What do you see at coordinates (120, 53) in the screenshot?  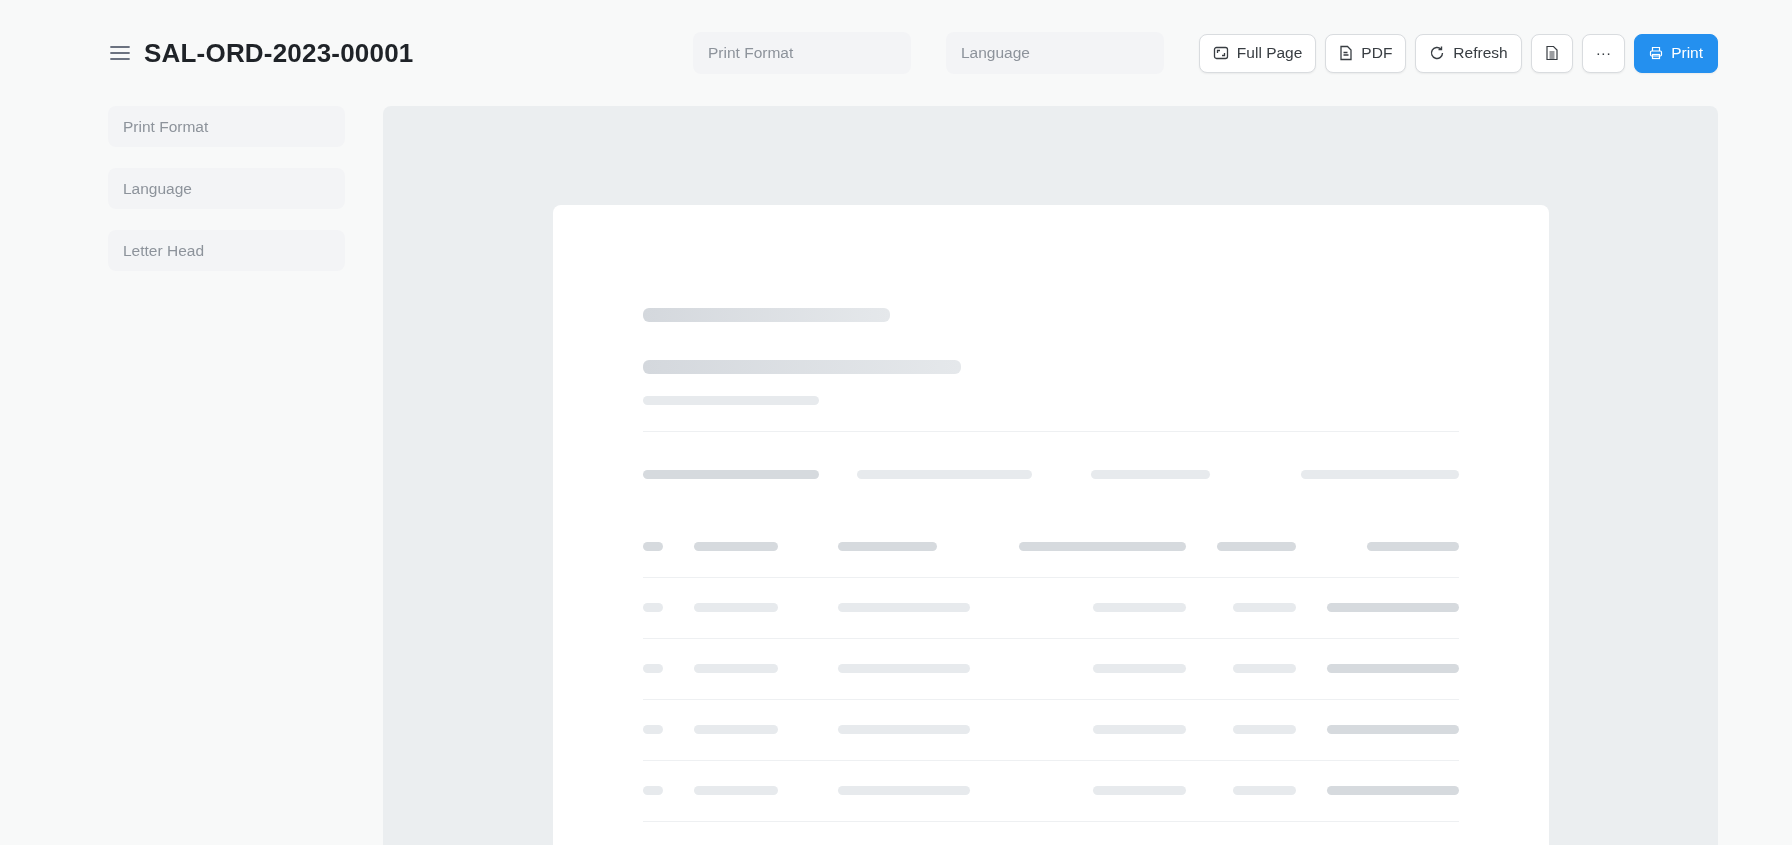 I see `menu-icon` at bounding box center [120, 53].